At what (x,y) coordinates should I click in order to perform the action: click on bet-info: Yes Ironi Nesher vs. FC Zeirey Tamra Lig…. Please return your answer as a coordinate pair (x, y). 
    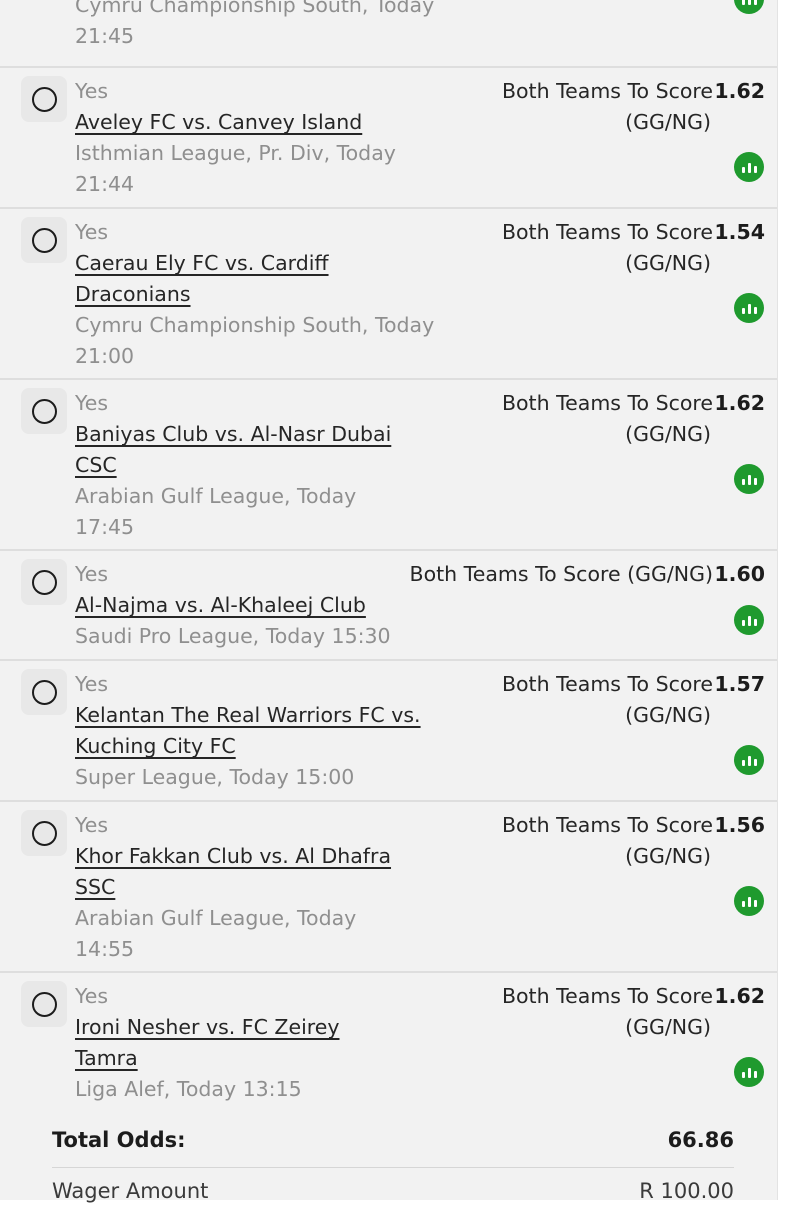
    Looking at the image, I should click on (261, 1043).